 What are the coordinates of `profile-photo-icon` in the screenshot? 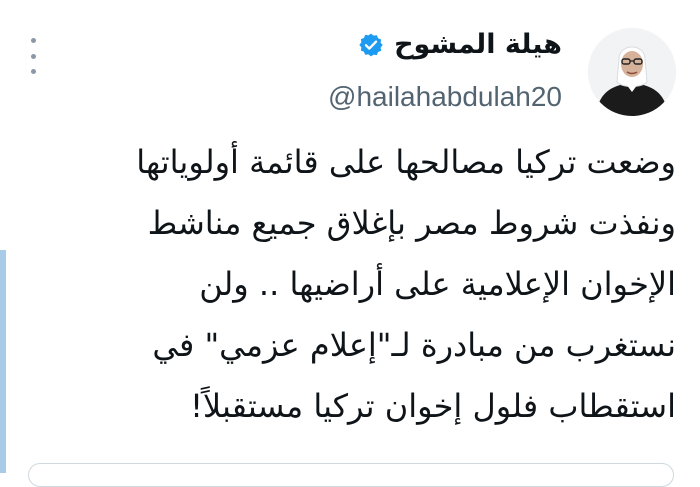 It's located at (632, 72).